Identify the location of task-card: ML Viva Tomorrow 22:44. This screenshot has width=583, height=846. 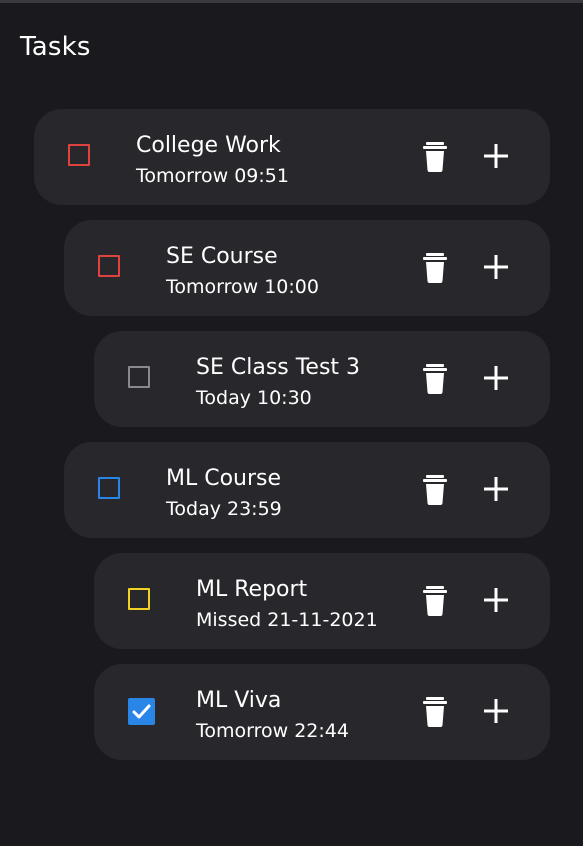
(322, 712).